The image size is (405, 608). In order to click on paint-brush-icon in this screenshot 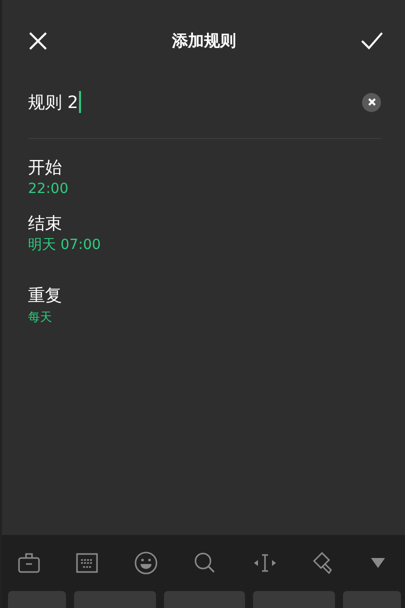, I will do `click(323, 563)`.